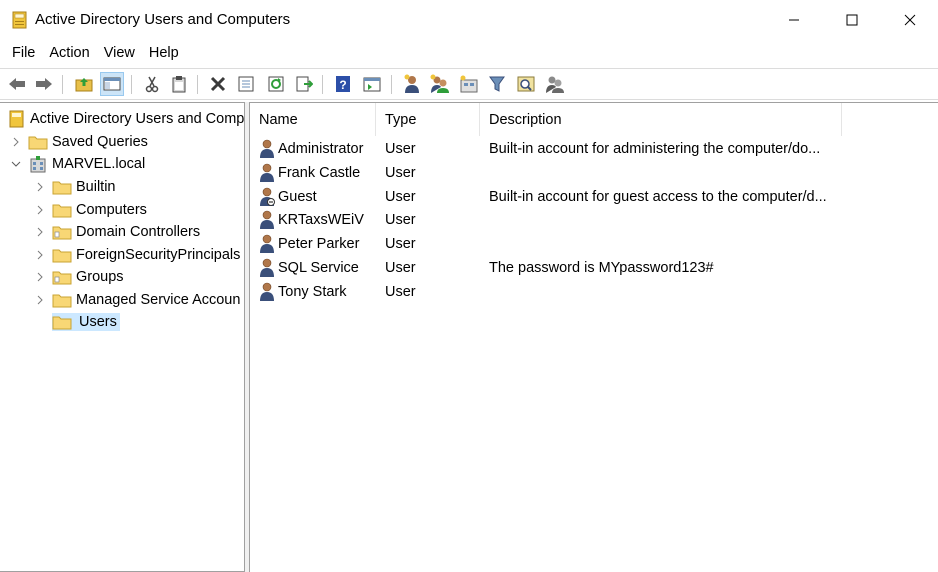 Image resolution: width=938 pixels, height=572 pixels. I want to click on add-to-group-button, so click(555, 84).